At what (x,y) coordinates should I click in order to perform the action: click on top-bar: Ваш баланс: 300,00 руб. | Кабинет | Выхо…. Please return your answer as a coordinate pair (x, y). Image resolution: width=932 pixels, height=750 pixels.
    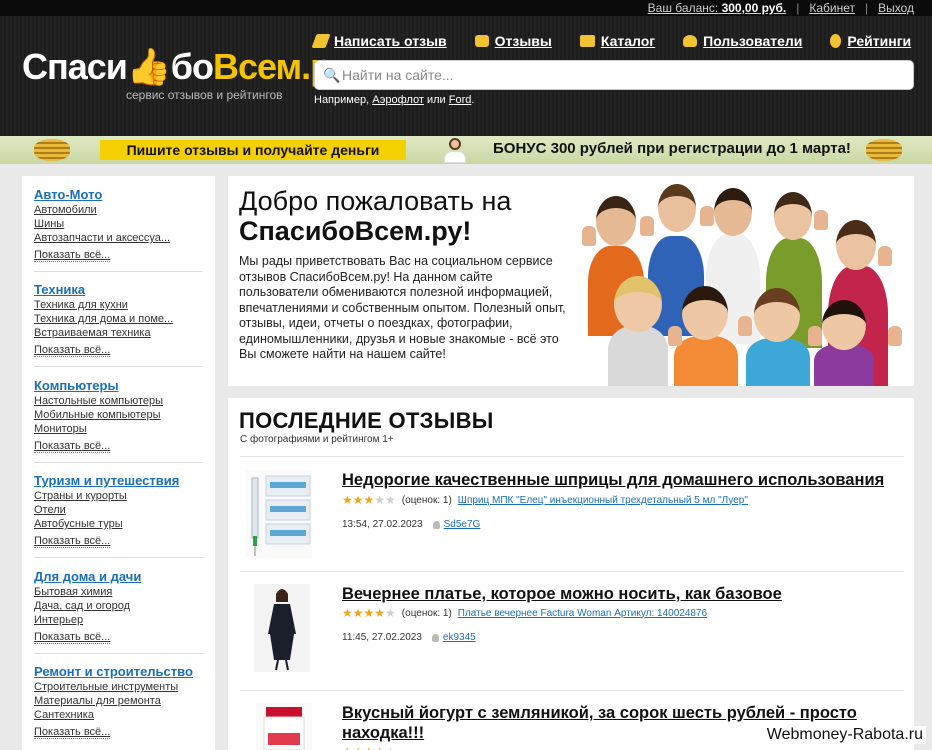
    Looking at the image, I should click on (466, 8).